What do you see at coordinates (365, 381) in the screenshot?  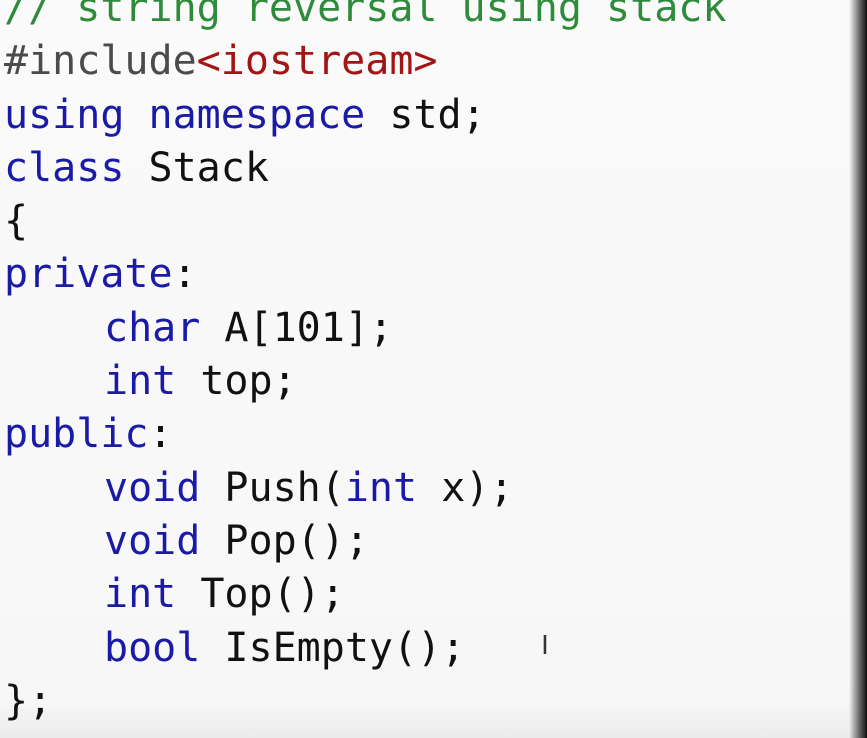 I see `code-line-8: int top;` at bounding box center [365, 381].